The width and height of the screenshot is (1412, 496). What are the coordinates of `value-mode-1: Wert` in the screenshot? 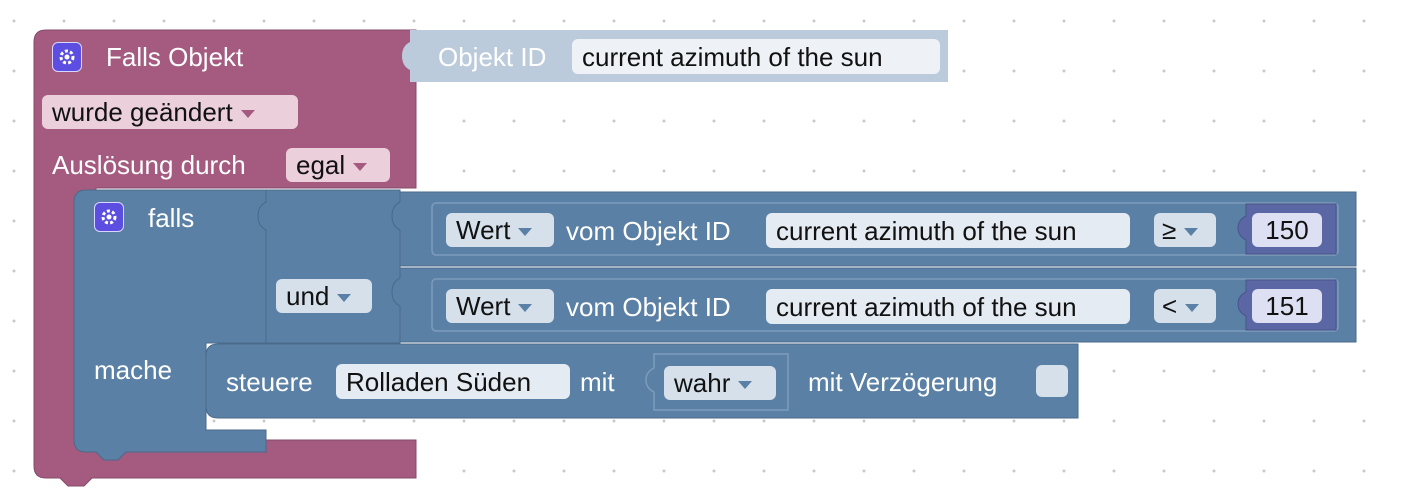 It's located at (483, 229).